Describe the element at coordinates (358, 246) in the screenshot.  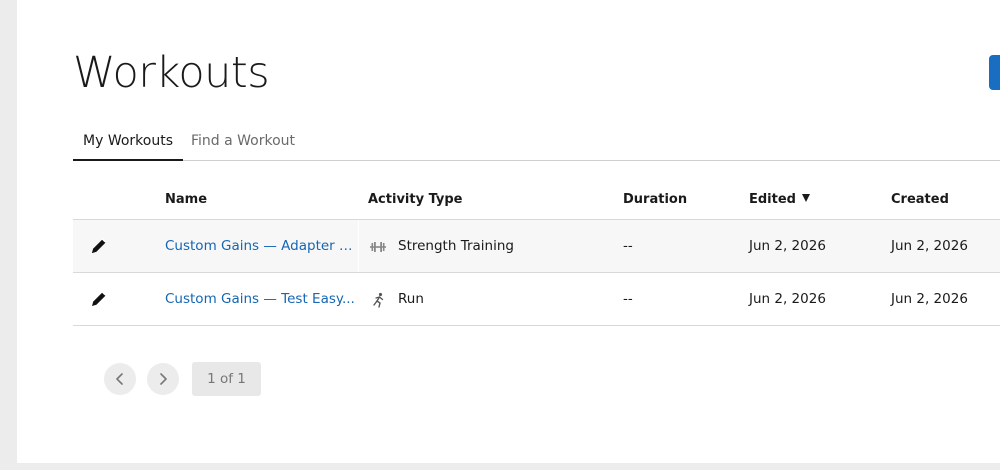
I see `column-divider` at that location.